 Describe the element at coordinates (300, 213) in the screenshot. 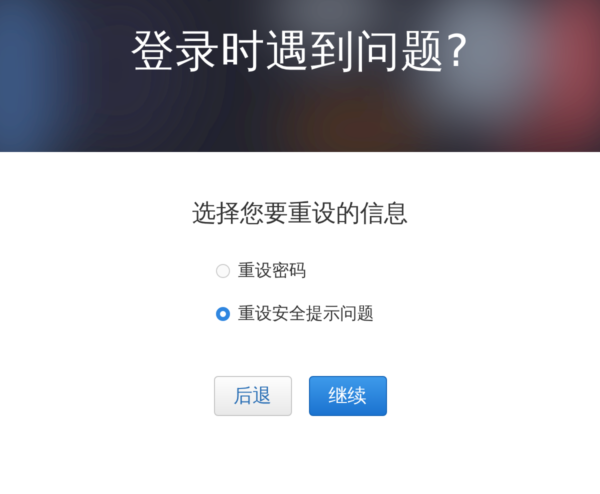

I see `section-heading: 选择您要重设的信息` at that location.